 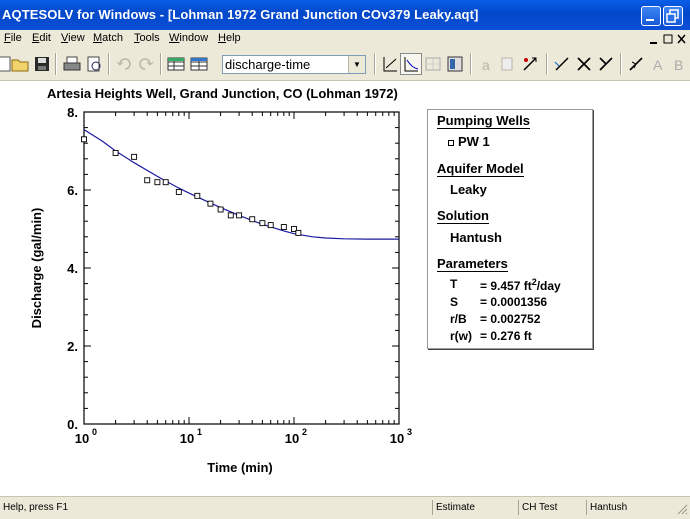 I want to click on y-tick-label: 4., so click(x=72, y=268).